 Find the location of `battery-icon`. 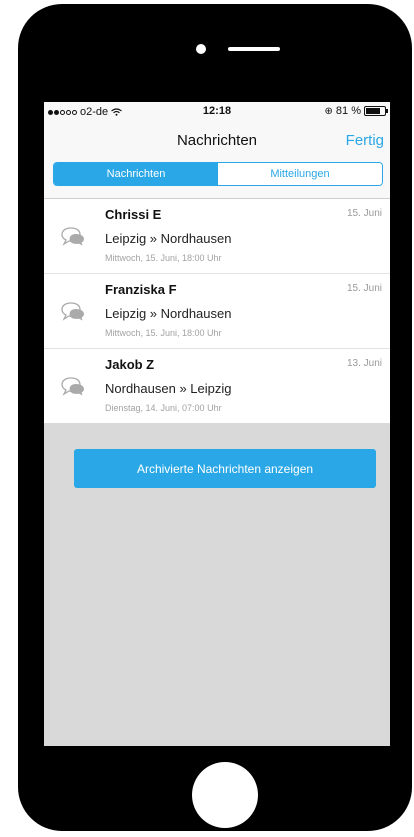

battery-icon is located at coordinates (376, 111).